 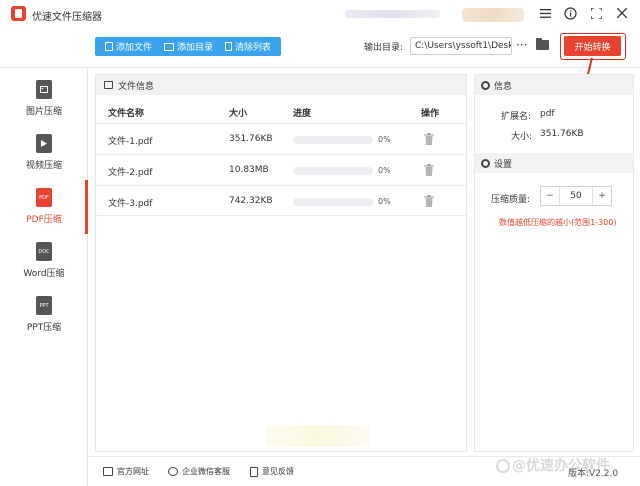 What do you see at coordinates (44, 143) in the screenshot?
I see `video-file-icon` at bounding box center [44, 143].